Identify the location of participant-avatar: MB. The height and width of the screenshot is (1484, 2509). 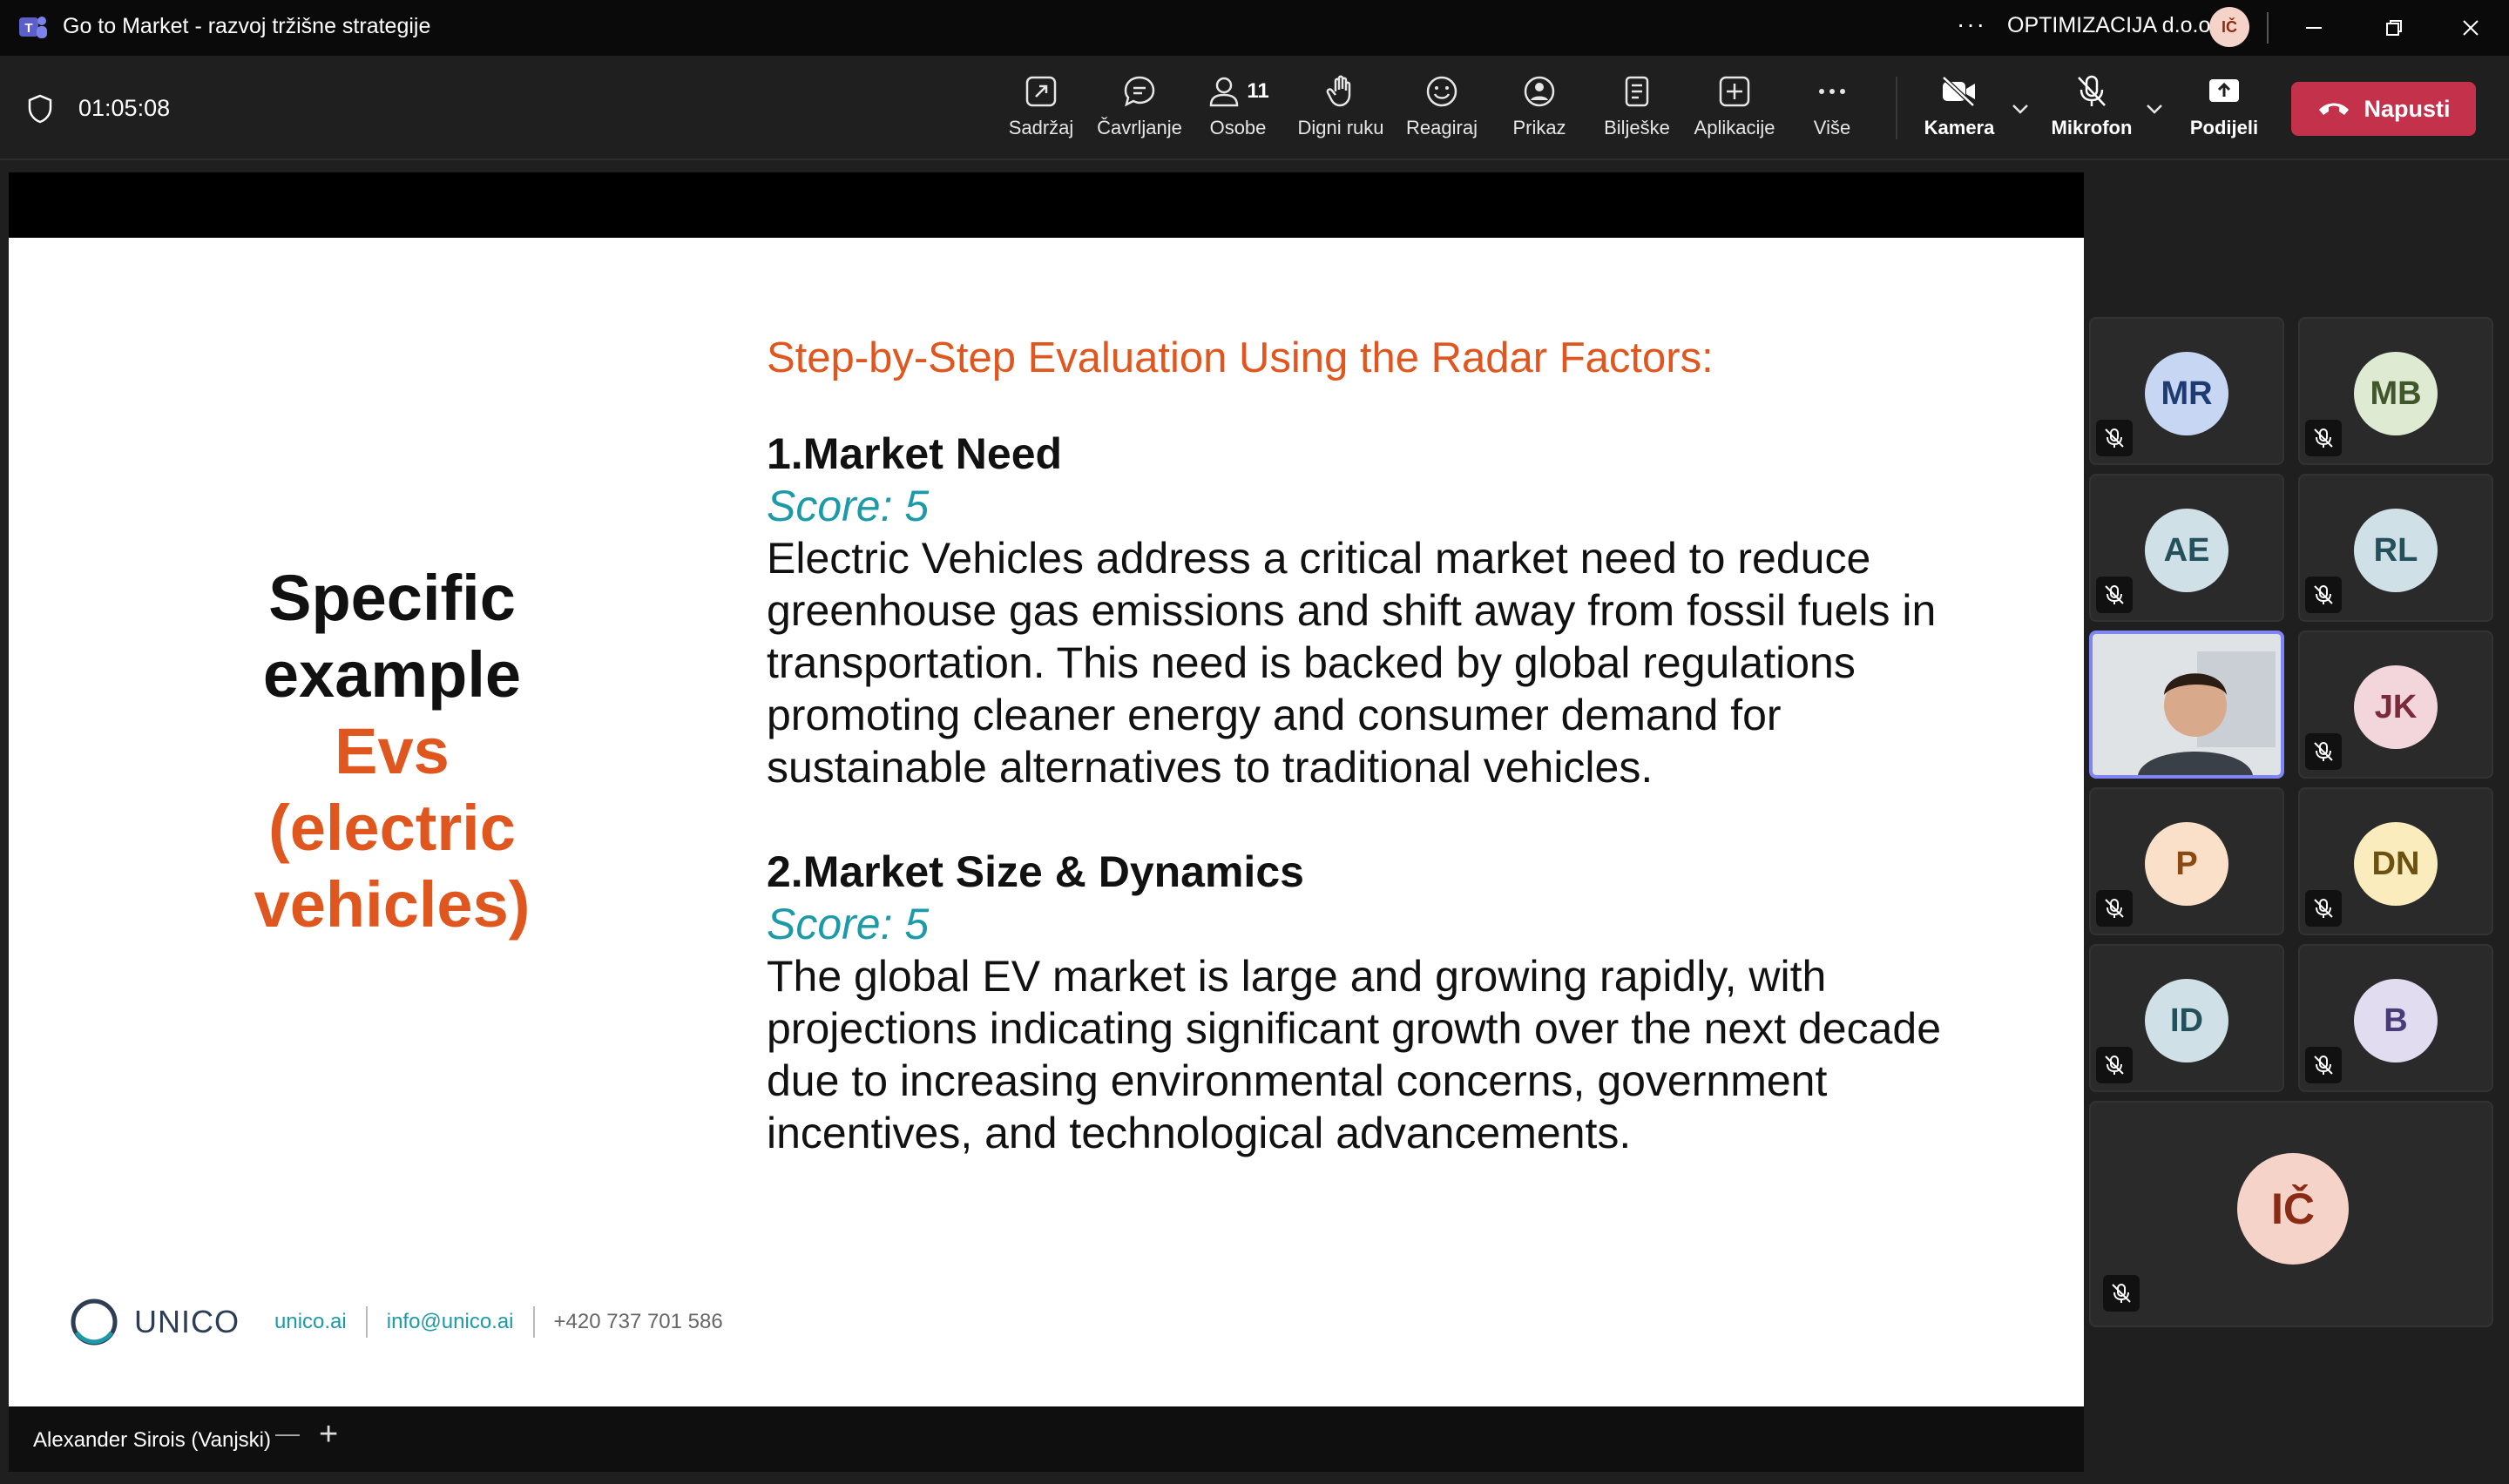
(2396, 393).